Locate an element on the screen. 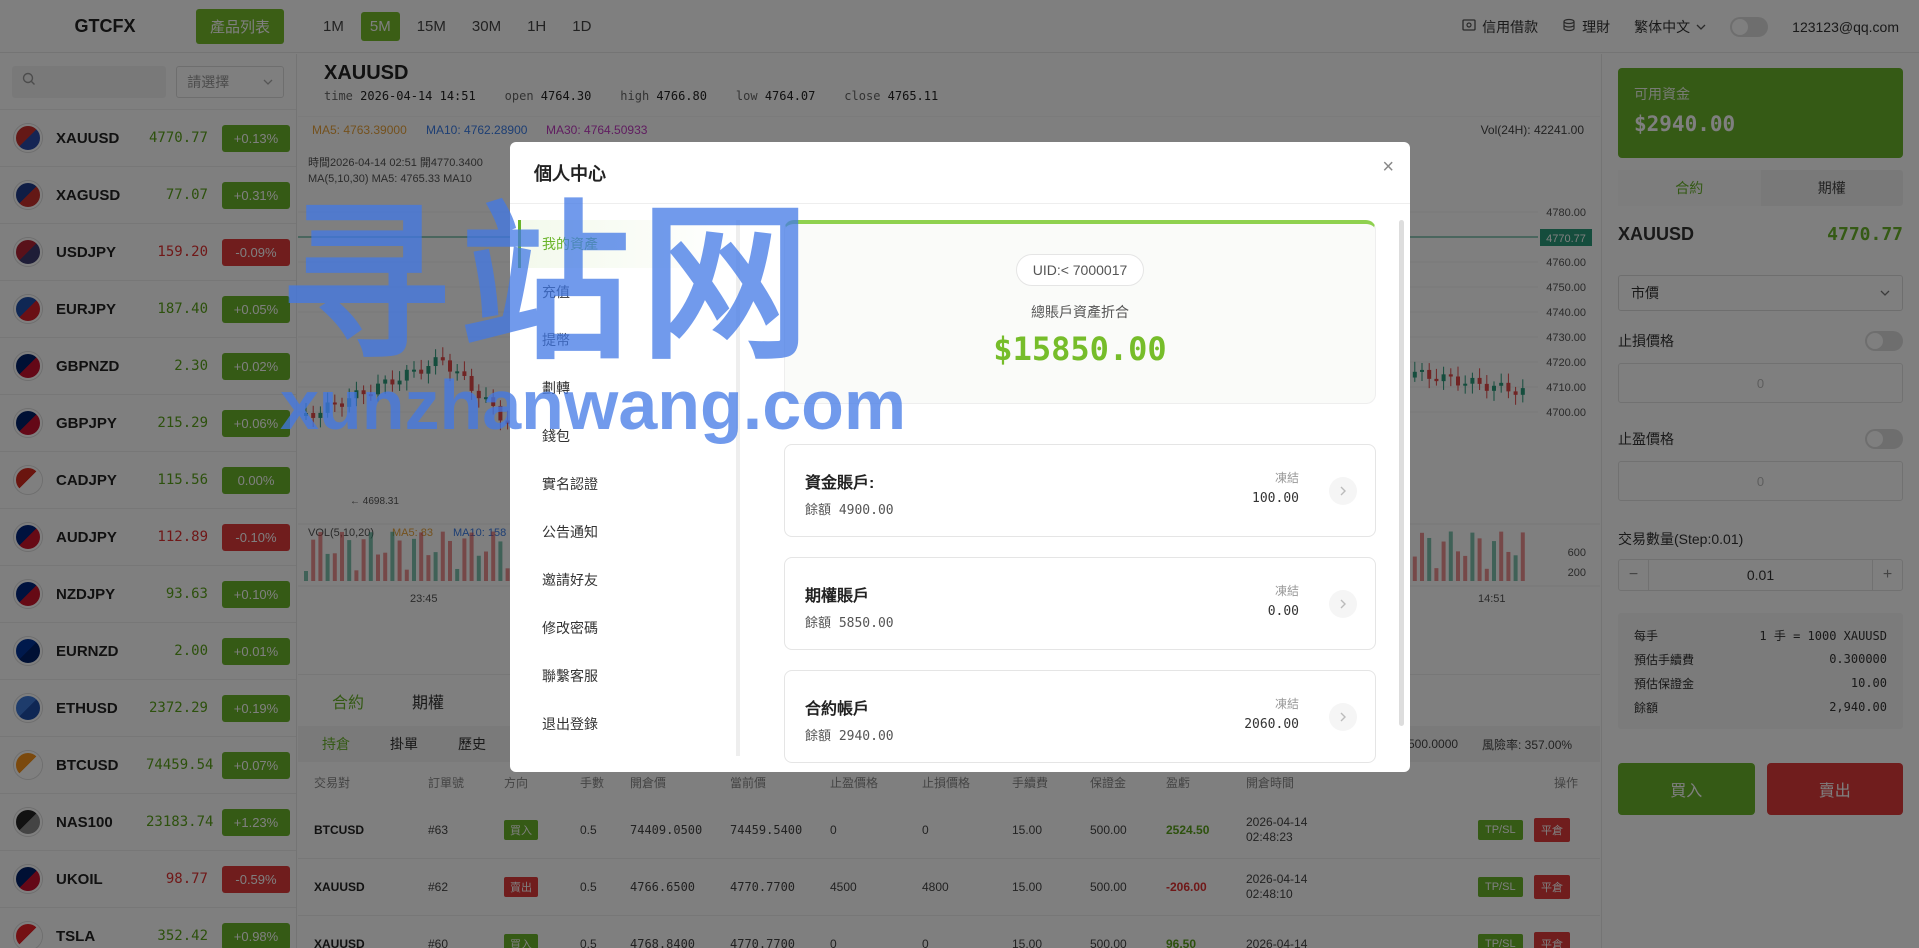 The width and height of the screenshot is (1919, 948). modal-nav-item: 公告通知 is located at coordinates (627, 532).